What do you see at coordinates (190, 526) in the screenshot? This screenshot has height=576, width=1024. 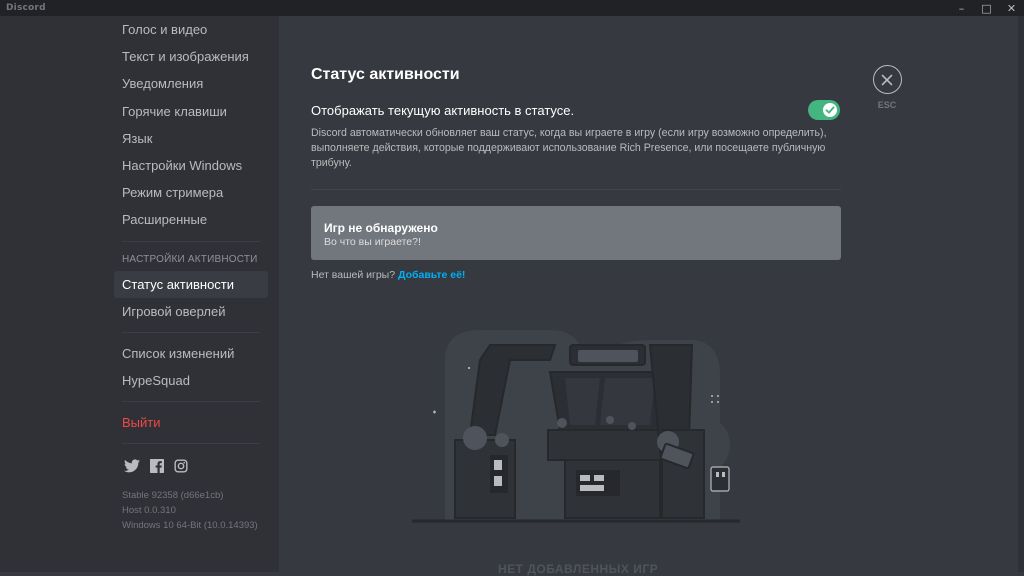 I see `version-os: Windows 10 64-Bit (10.0.14393)` at bounding box center [190, 526].